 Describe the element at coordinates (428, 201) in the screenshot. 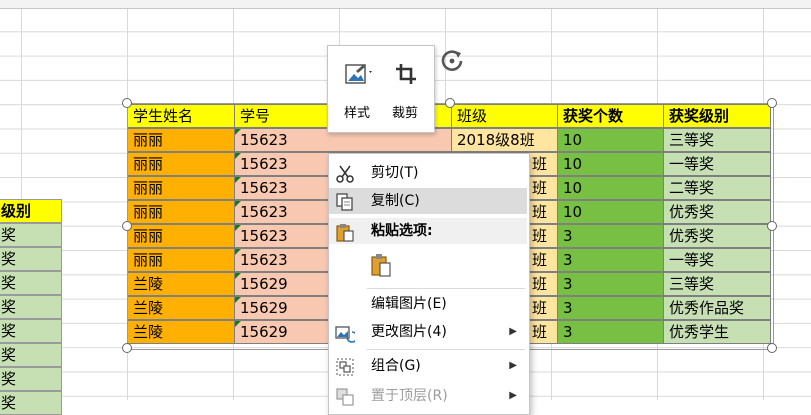

I see `menu-item-copy: 复制(C)` at that location.